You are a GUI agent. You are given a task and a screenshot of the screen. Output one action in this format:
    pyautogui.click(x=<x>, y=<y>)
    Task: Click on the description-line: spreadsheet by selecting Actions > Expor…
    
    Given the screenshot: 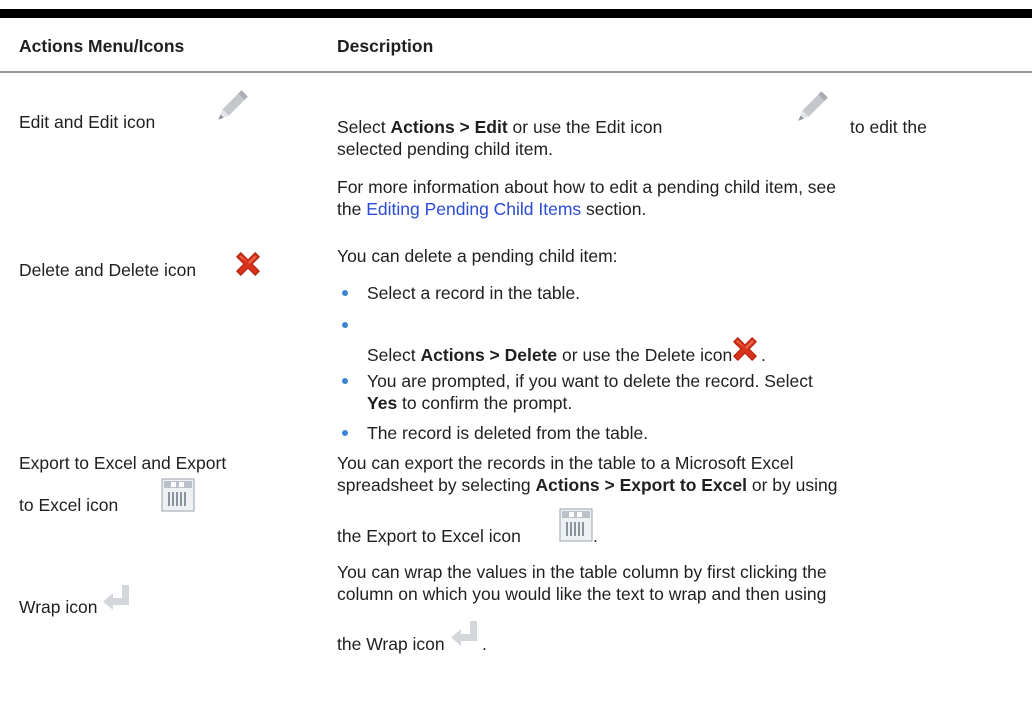 What is the action you would take?
    pyautogui.click(x=587, y=485)
    